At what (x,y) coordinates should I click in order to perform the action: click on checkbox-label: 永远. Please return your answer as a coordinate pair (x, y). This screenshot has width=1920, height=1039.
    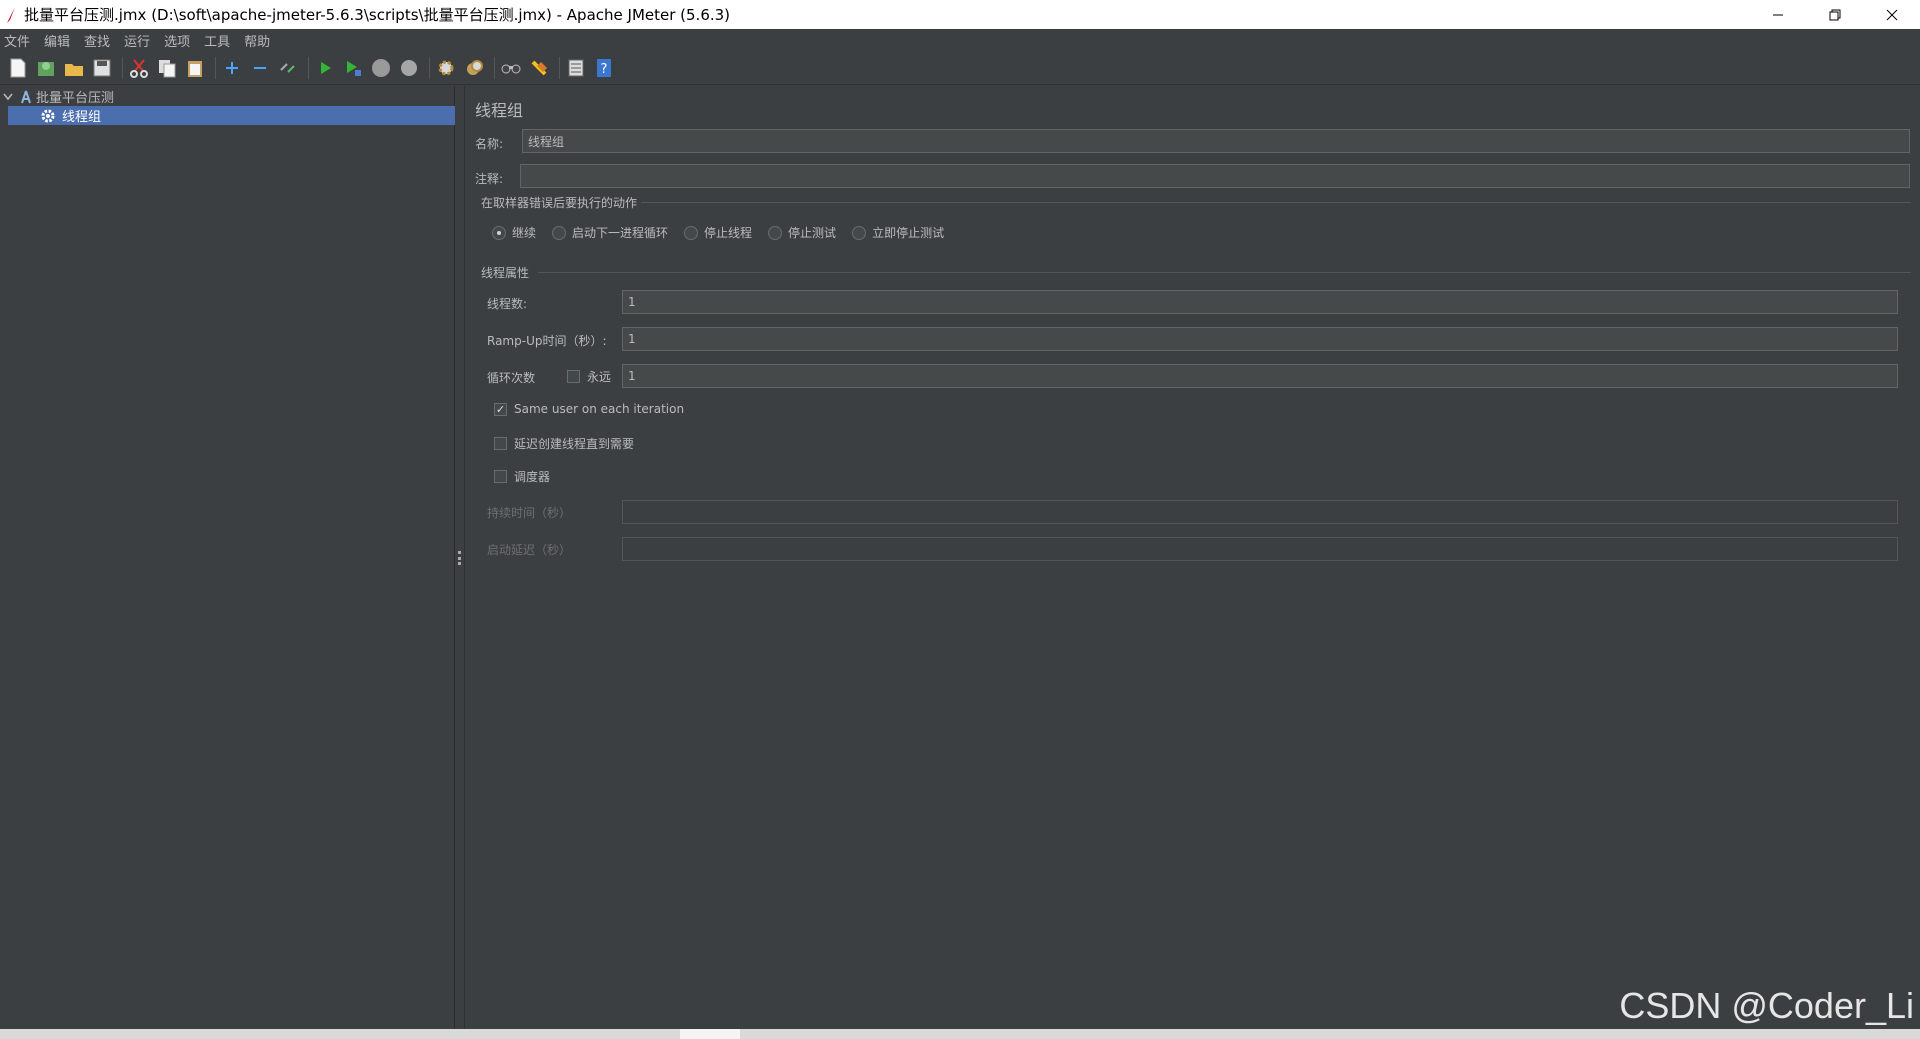
    Looking at the image, I should click on (599, 377).